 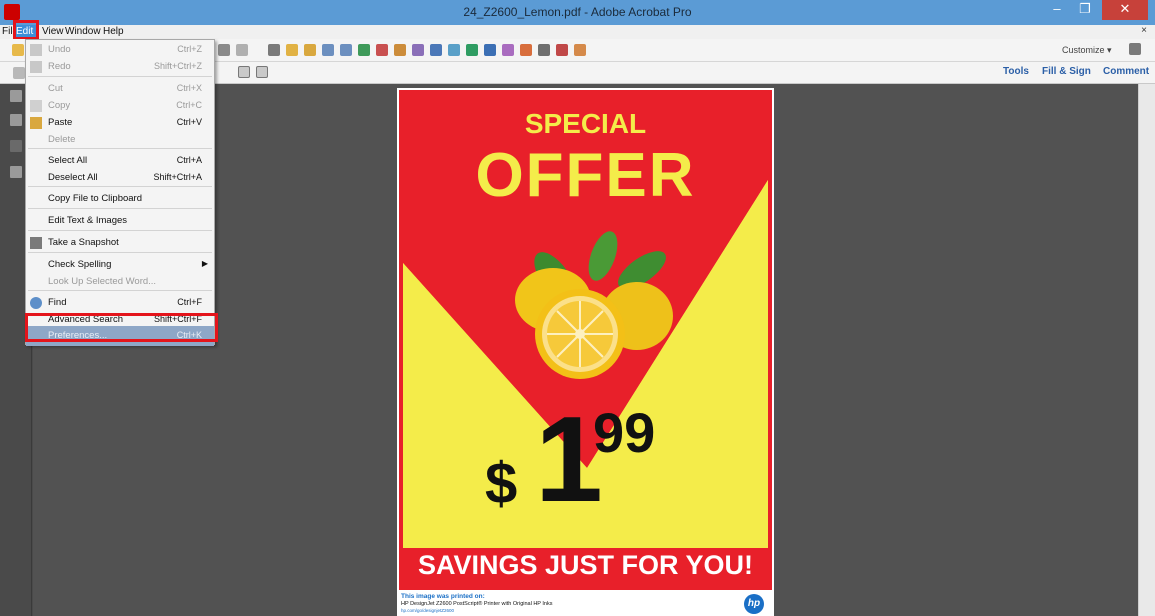 I want to click on close-document-icon: ×, so click(x=1144, y=30).